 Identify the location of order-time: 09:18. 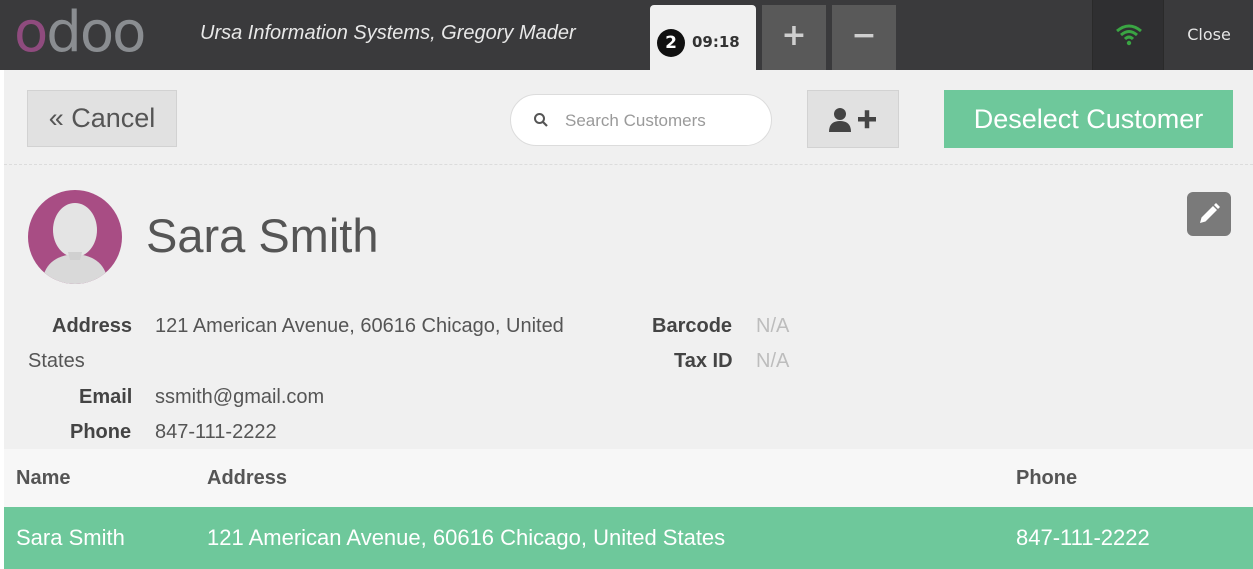
(716, 42).